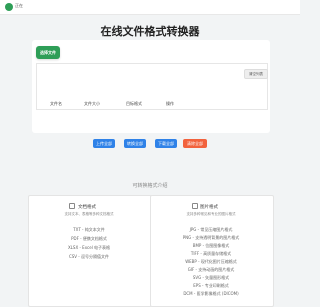  Describe the element at coordinates (170, 103) in the screenshot. I see `column-header-actions: 操作` at that location.